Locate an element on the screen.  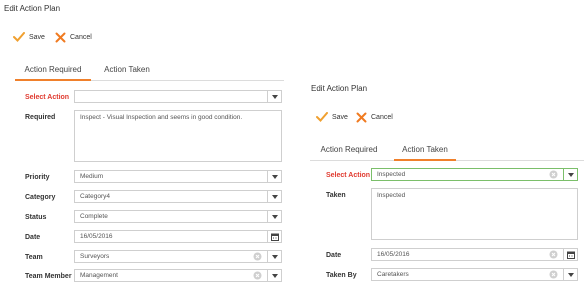
team-member-value: Management is located at coordinates (99, 275).